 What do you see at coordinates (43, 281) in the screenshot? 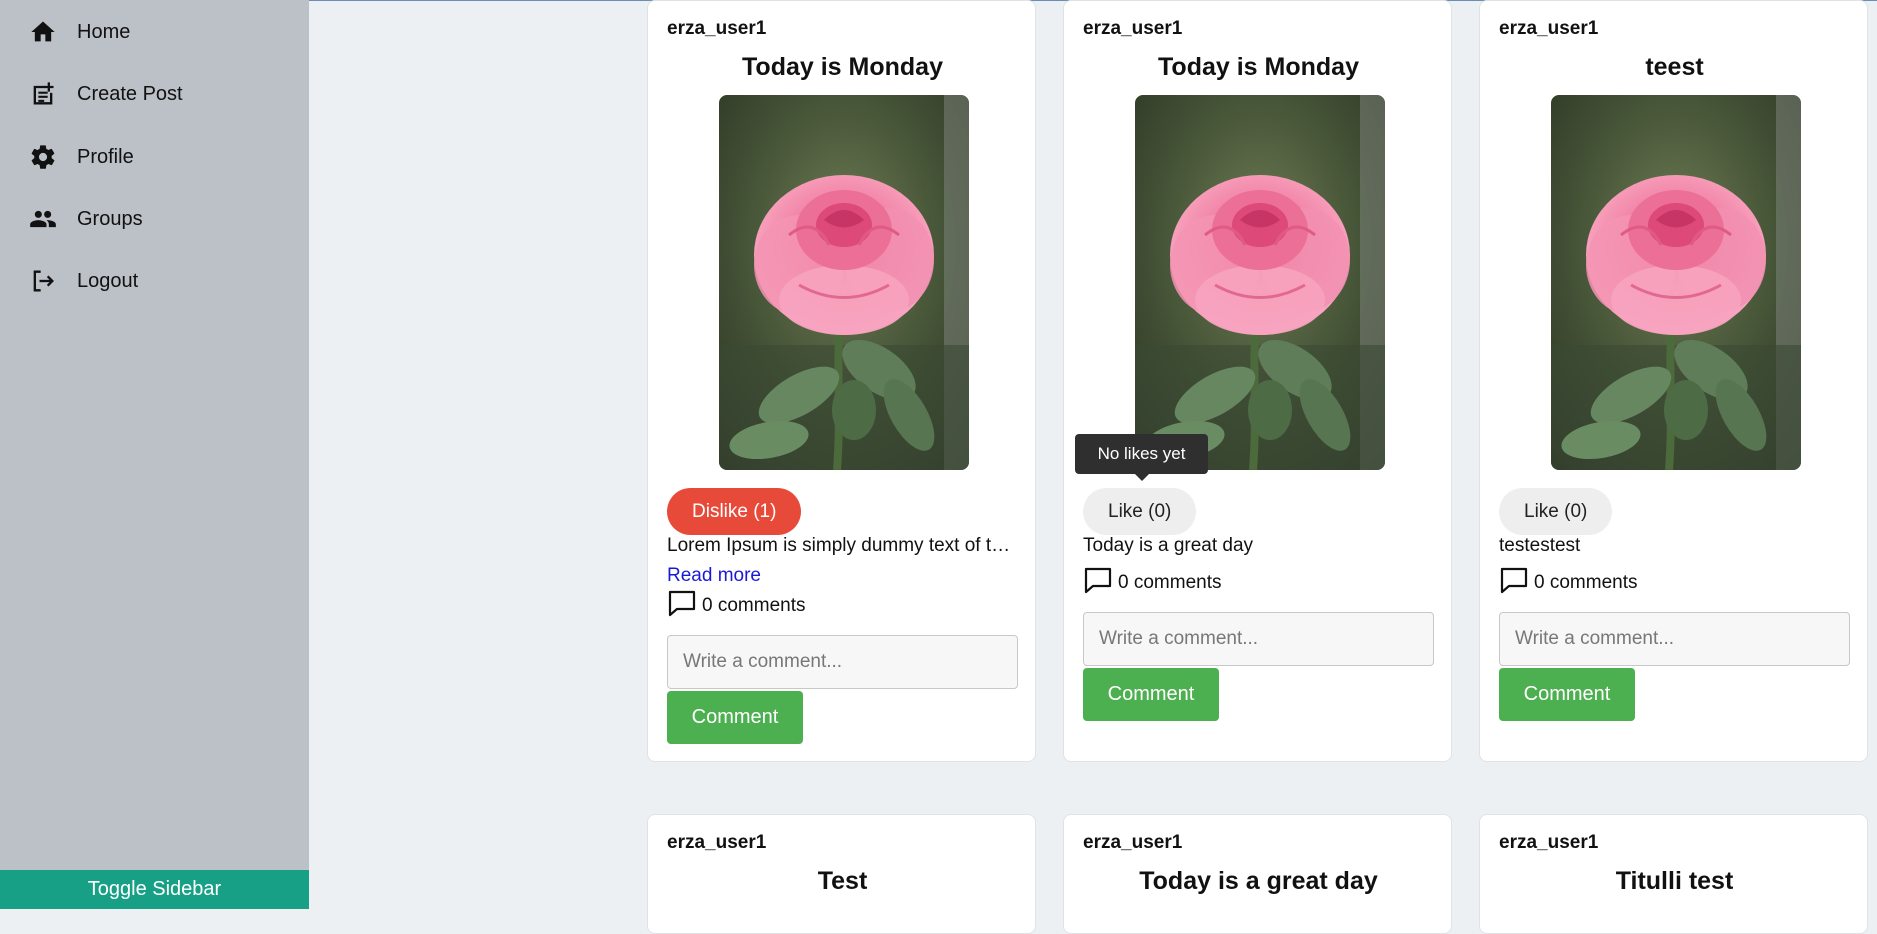
I see `logout-icon` at bounding box center [43, 281].